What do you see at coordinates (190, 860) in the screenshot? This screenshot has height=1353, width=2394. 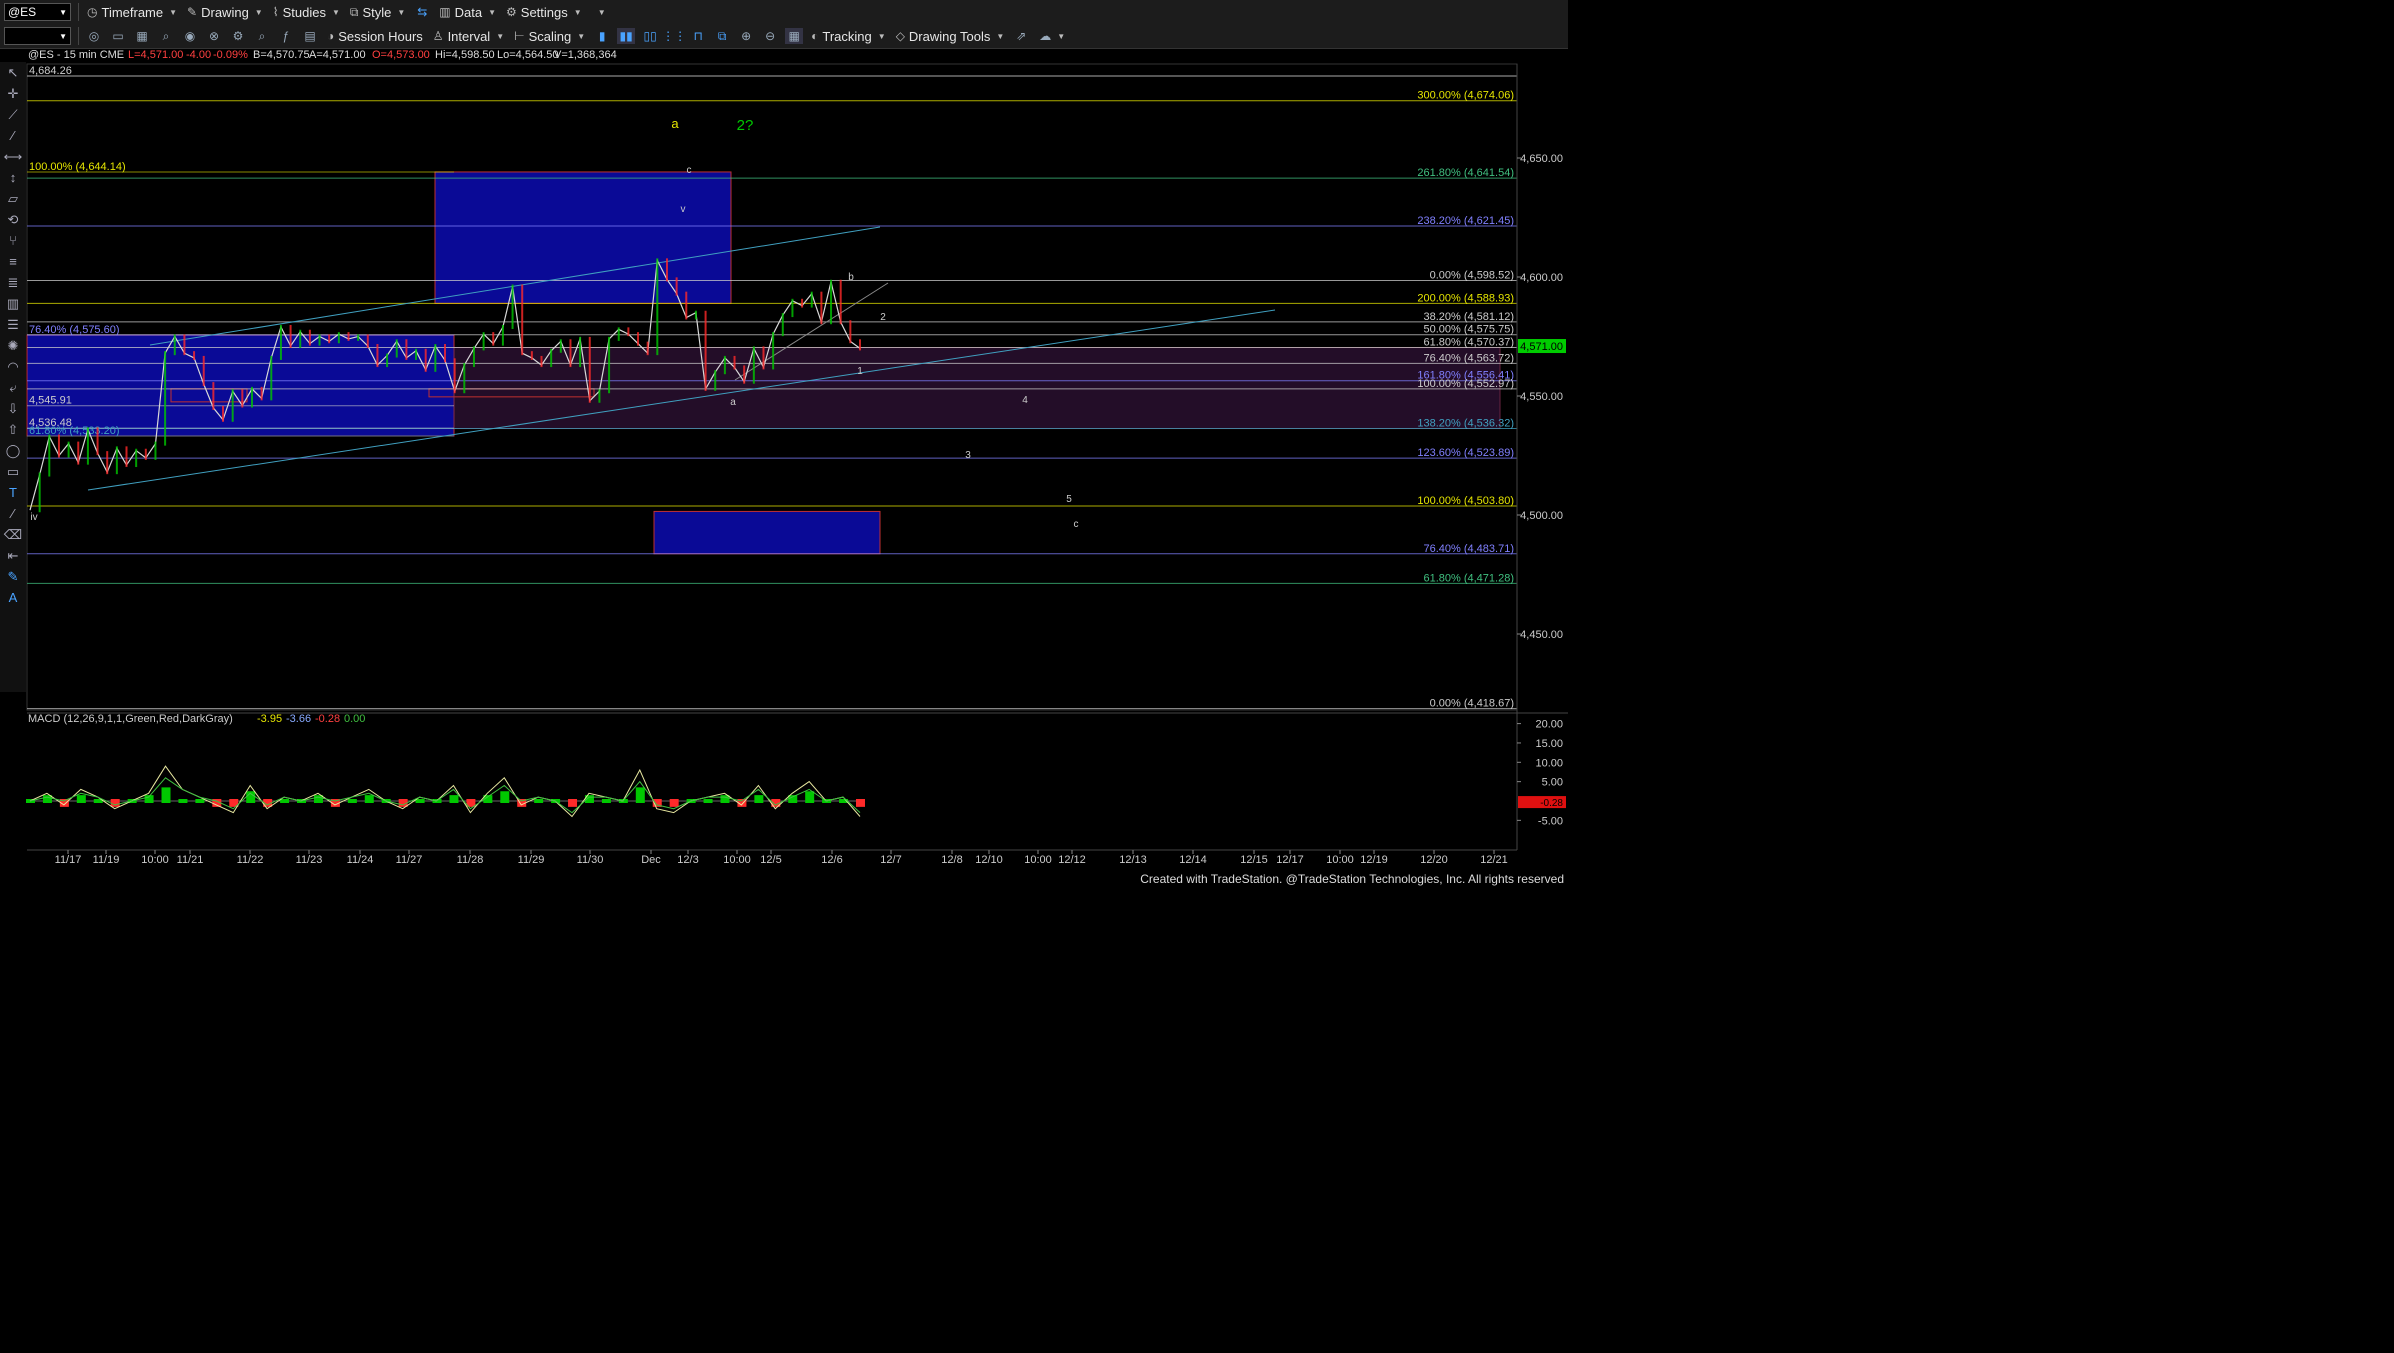 I see `time-tick-label: 11/21` at bounding box center [190, 860].